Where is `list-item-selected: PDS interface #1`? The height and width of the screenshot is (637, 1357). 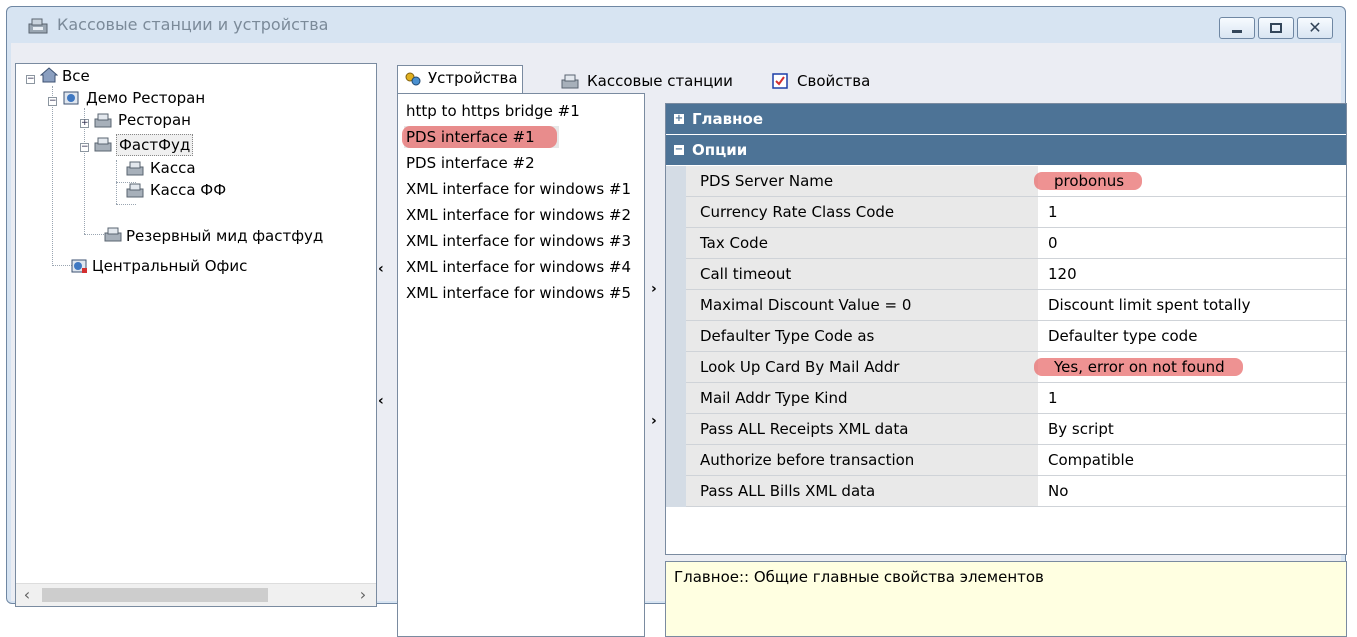
list-item-selected: PDS interface #1 is located at coordinates (480, 137).